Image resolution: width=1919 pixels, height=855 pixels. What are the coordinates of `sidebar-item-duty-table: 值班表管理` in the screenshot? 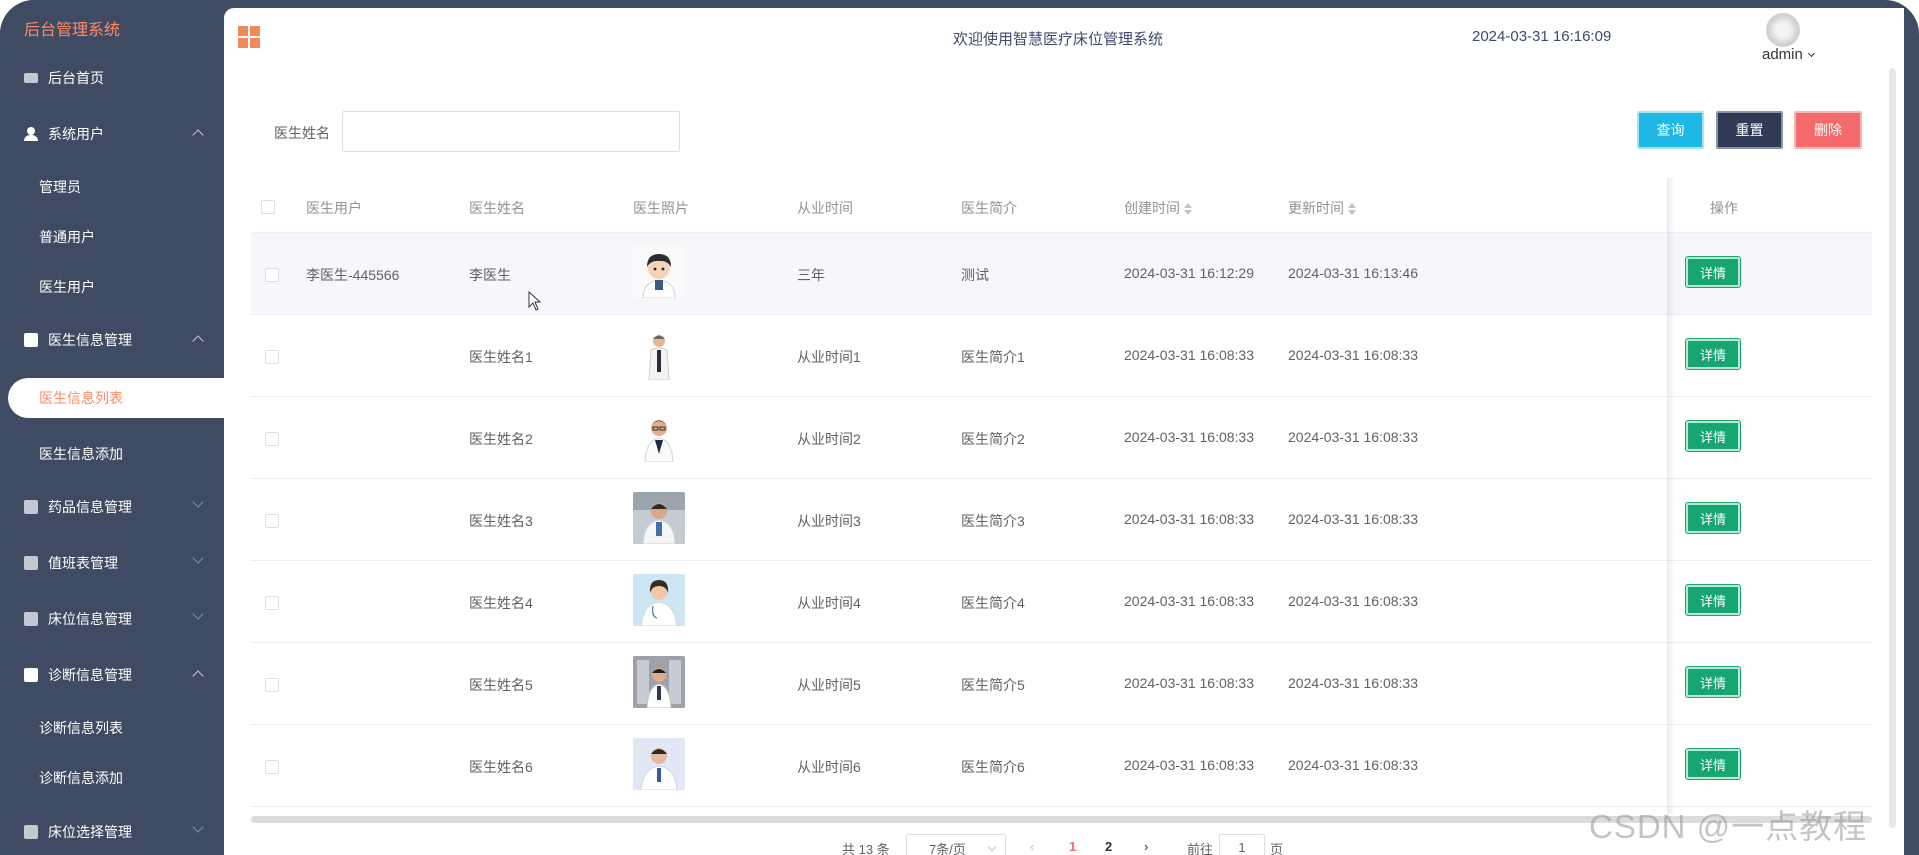 It's located at (112, 563).